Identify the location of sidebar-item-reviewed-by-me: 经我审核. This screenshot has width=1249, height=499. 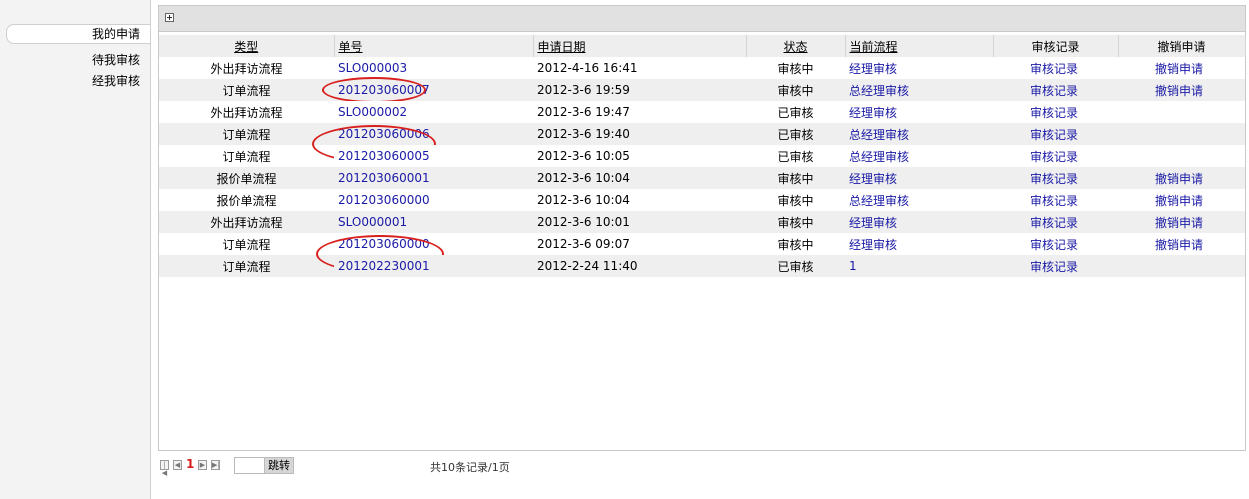
(116, 80).